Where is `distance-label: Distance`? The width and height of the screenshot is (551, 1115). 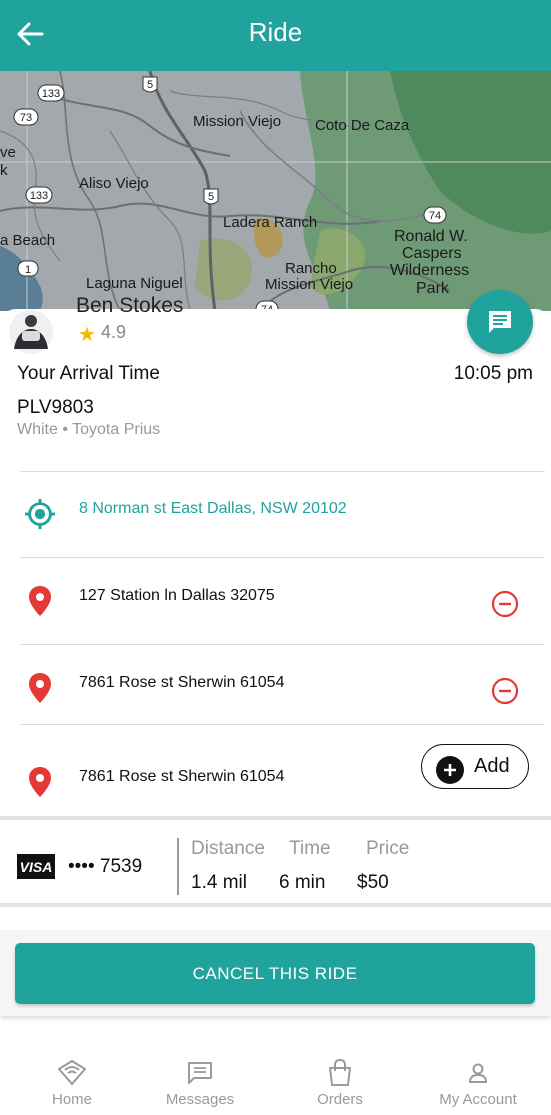 distance-label: Distance is located at coordinates (228, 848).